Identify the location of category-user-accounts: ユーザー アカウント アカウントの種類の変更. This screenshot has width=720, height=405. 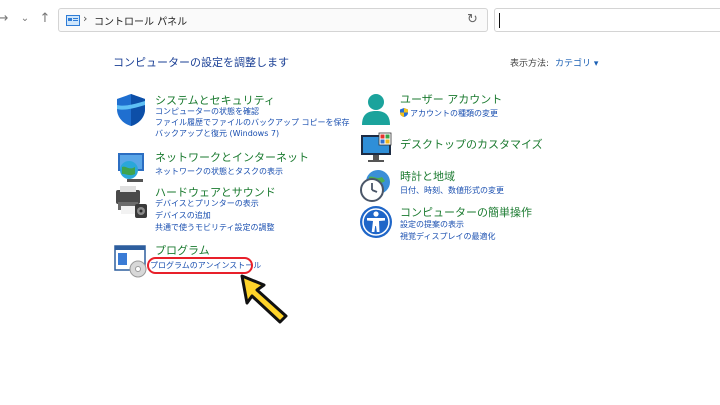
(473, 109).